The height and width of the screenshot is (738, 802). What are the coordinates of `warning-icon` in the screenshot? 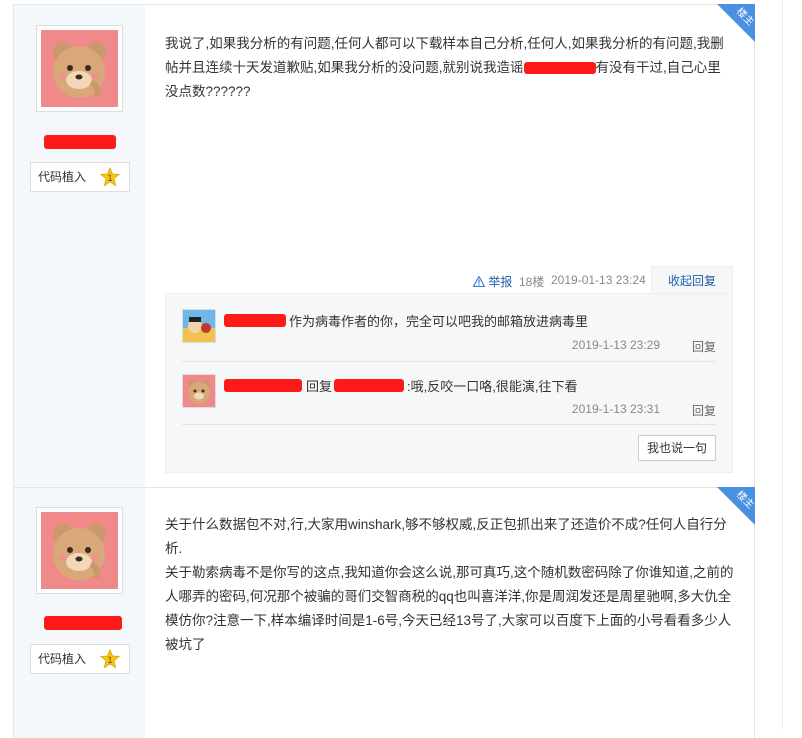 It's located at (479, 281).